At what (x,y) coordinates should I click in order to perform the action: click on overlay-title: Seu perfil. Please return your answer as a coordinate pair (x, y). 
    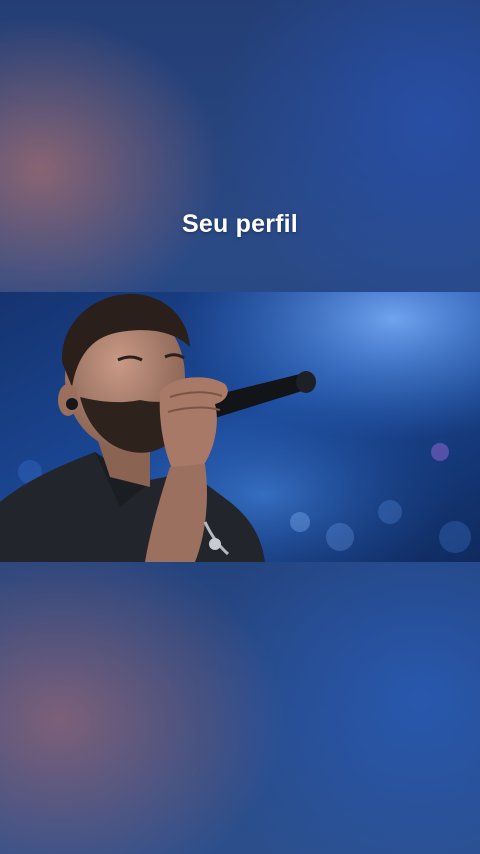
    Looking at the image, I should click on (240, 224).